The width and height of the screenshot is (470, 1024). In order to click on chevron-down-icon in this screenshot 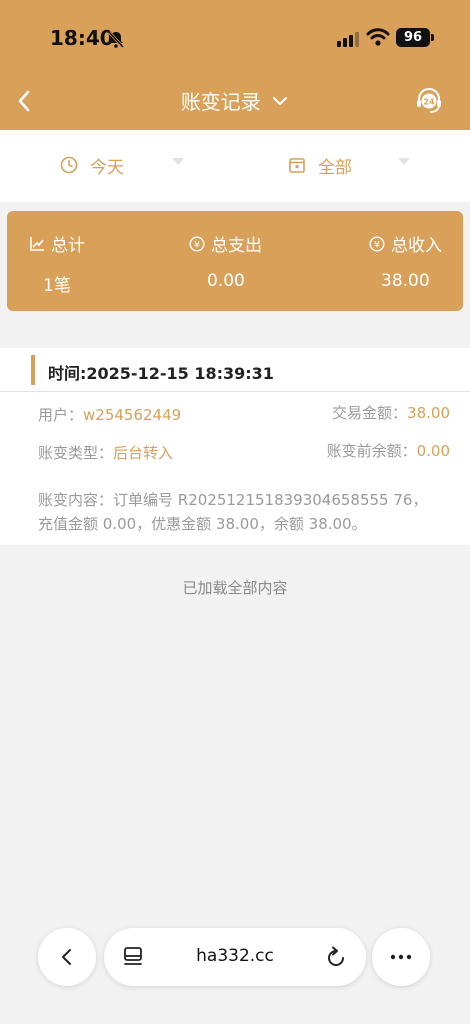, I will do `click(280, 100)`.